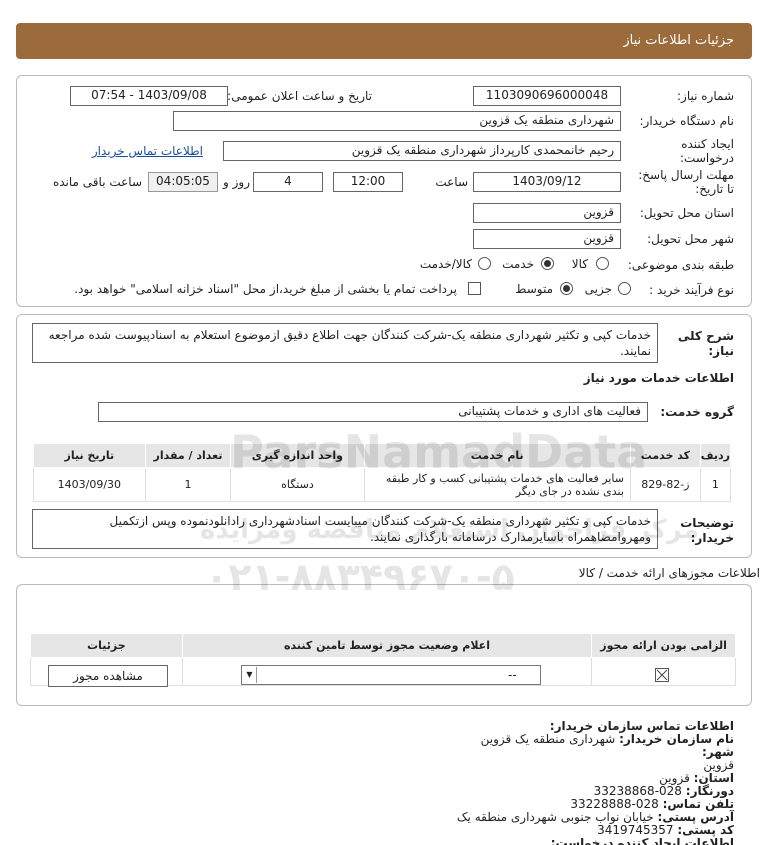 The width and height of the screenshot is (770, 845). I want to click on process-radio-minor, so click(624, 288).